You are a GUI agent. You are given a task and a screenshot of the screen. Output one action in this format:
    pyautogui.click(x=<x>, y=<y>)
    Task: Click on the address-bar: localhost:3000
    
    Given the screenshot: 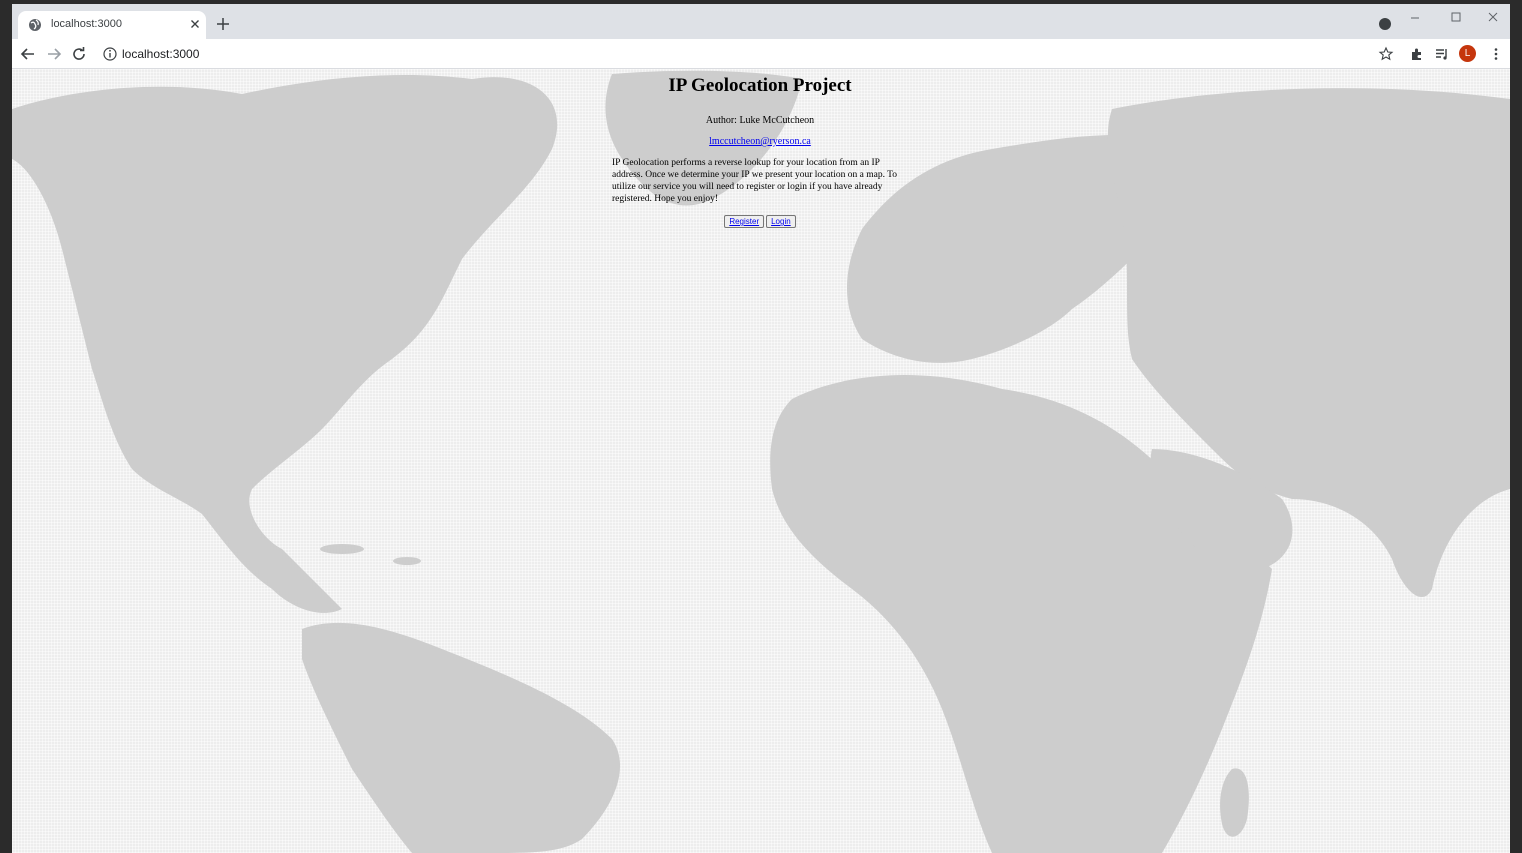 What is the action you would take?
    pyautogui.click(x=160, y=54)
    